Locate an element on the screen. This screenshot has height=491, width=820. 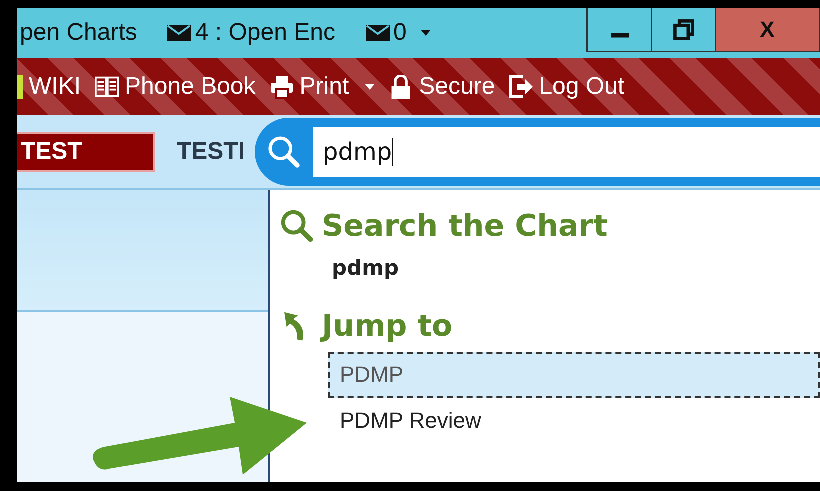
result-item: PDMP Review is located at coordinates (574, 421).